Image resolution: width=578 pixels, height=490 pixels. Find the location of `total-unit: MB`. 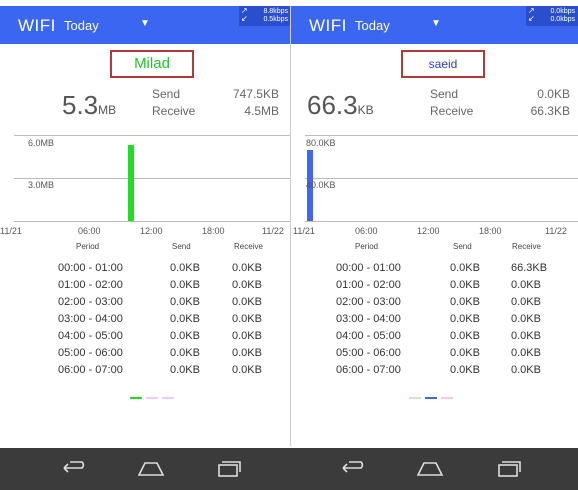

total-unit: MB is located at coordinates (107, 110).